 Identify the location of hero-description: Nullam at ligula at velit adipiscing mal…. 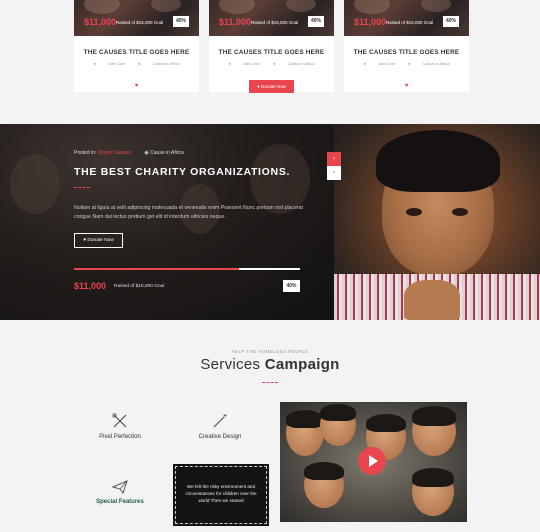
(188, 212).